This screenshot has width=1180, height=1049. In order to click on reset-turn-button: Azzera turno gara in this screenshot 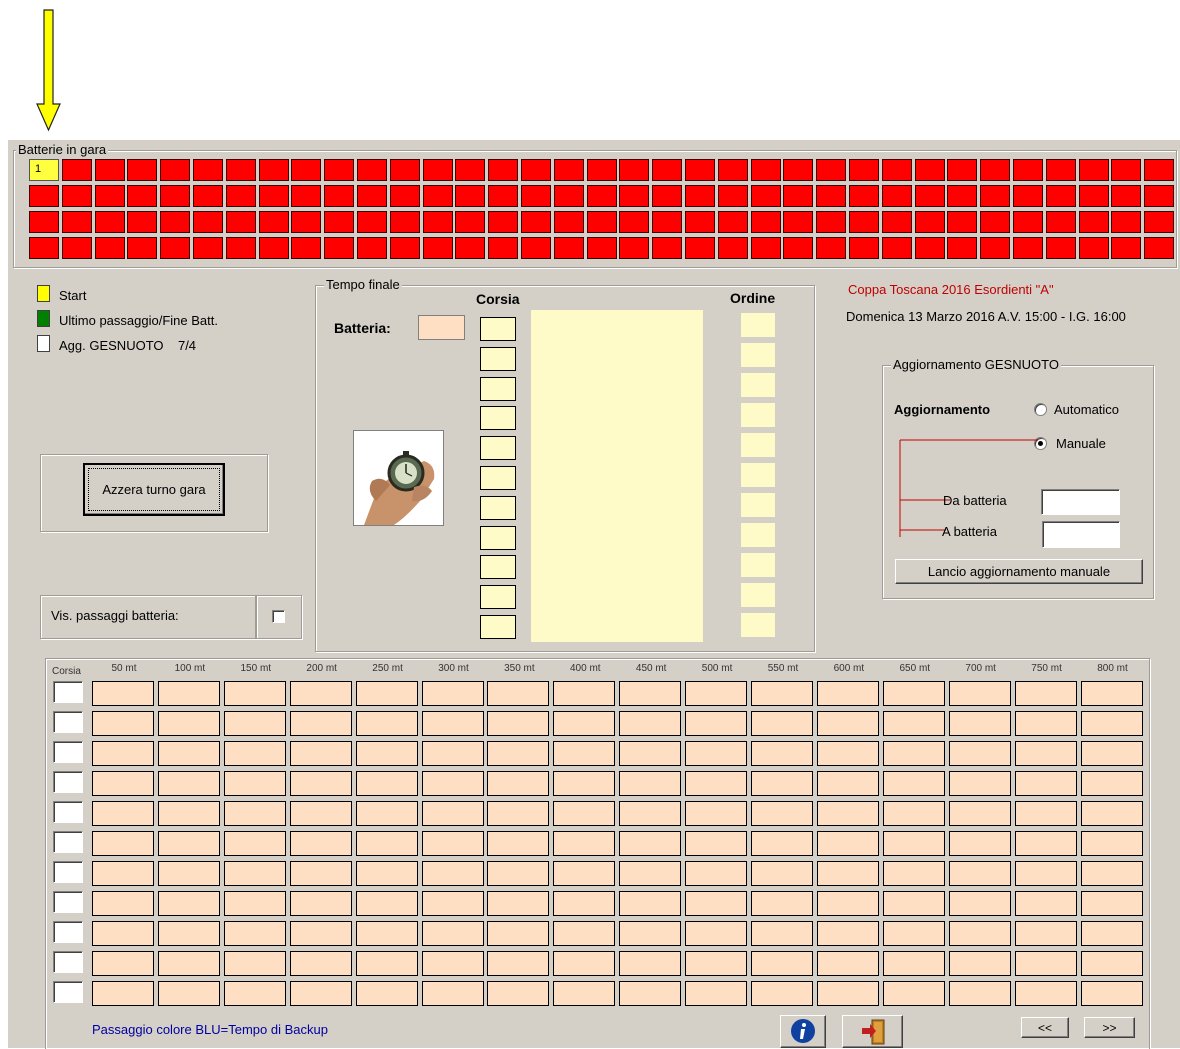, I will do `click(154, 489)`.